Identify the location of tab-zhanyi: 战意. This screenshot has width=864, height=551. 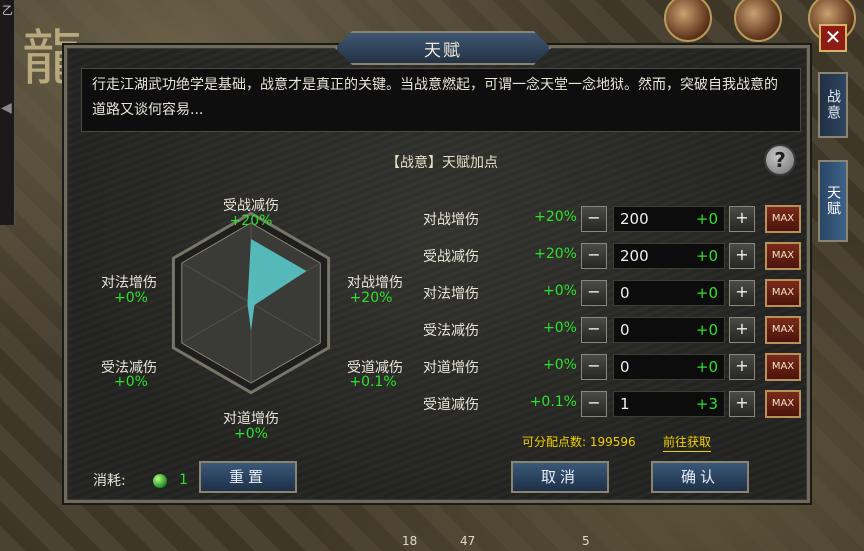
(833, 105).